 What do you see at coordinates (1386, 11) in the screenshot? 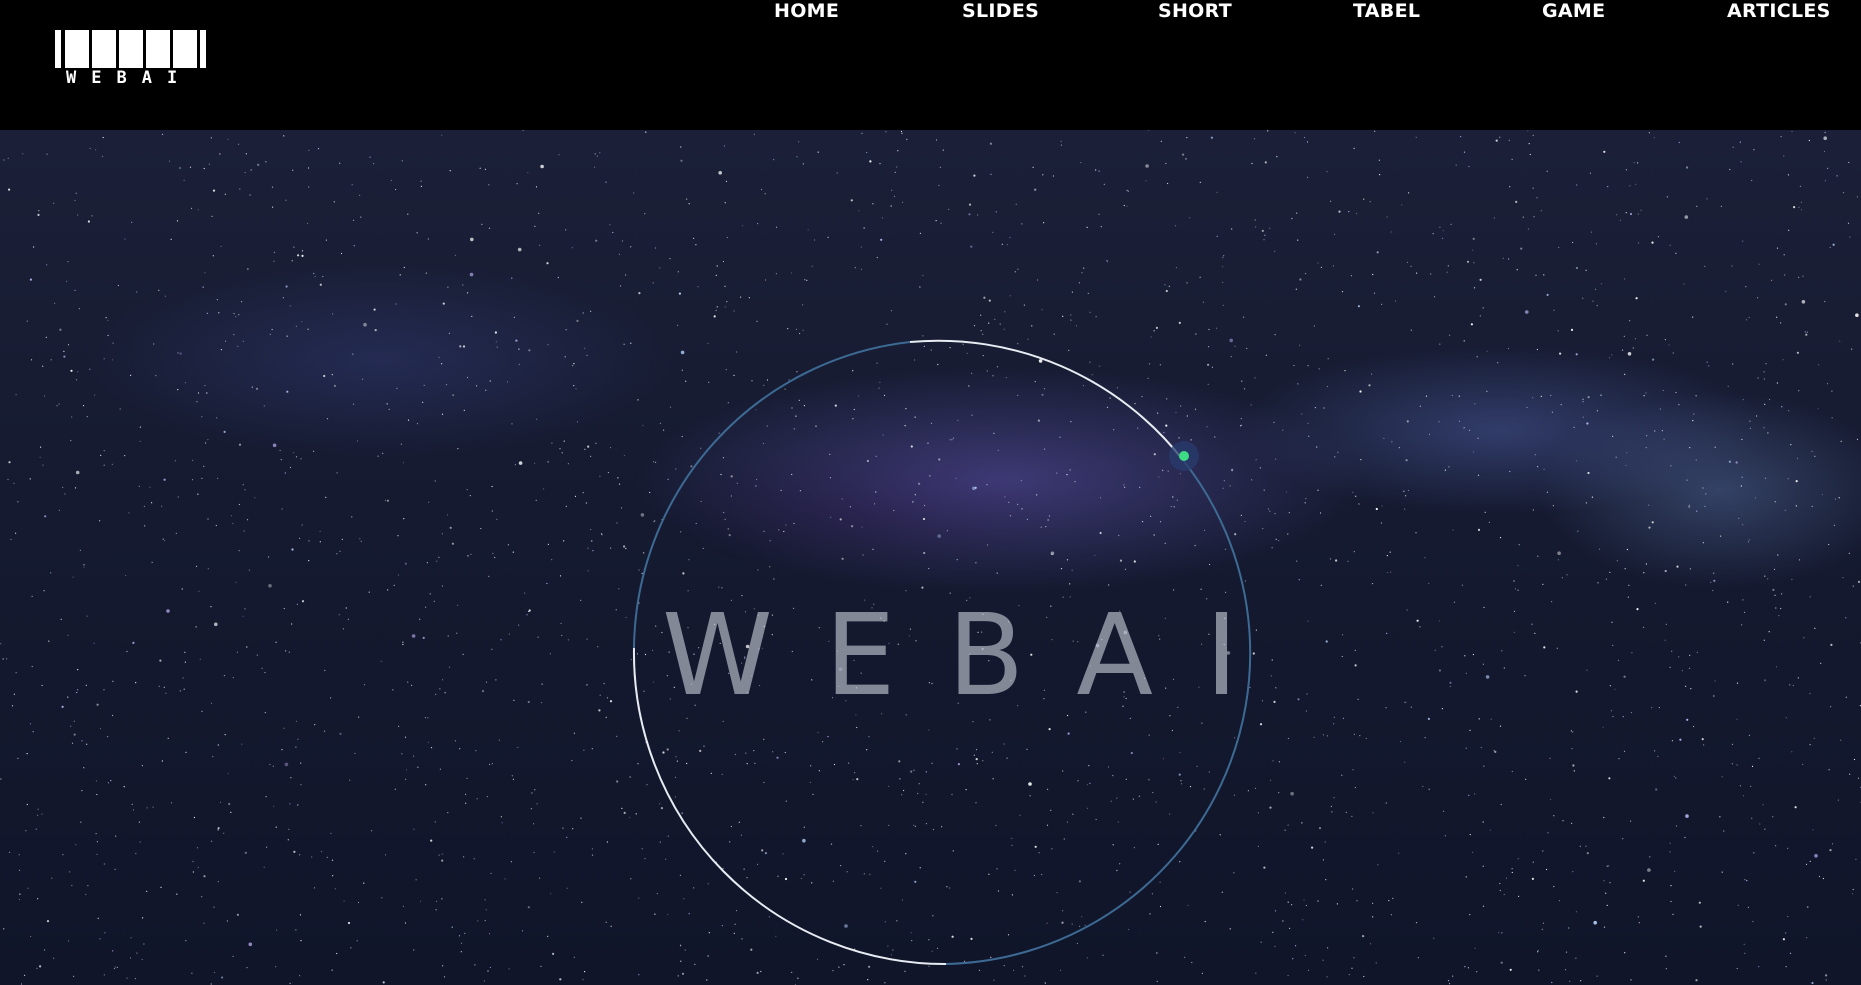
I see `nav-item-tabel: TABEL` at bounding box center [1386, 11].